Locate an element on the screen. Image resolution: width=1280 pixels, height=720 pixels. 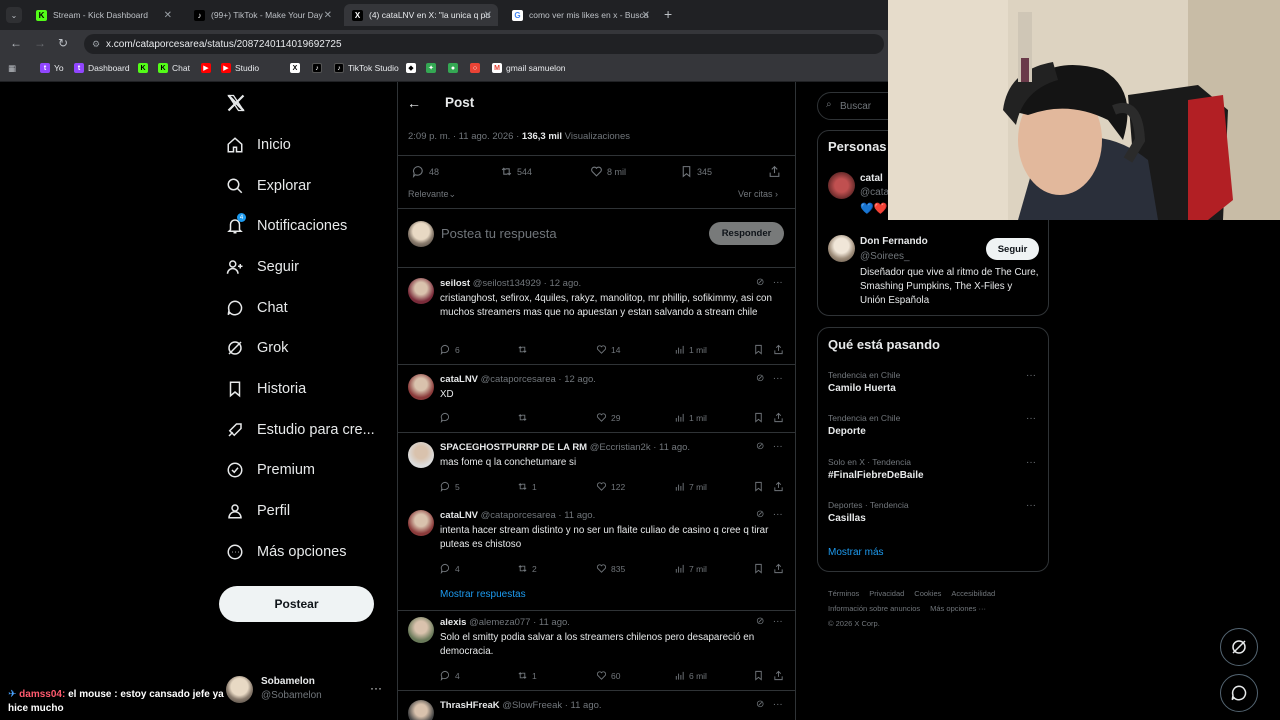
reply-action-reply is located at coordinates (447, 417).